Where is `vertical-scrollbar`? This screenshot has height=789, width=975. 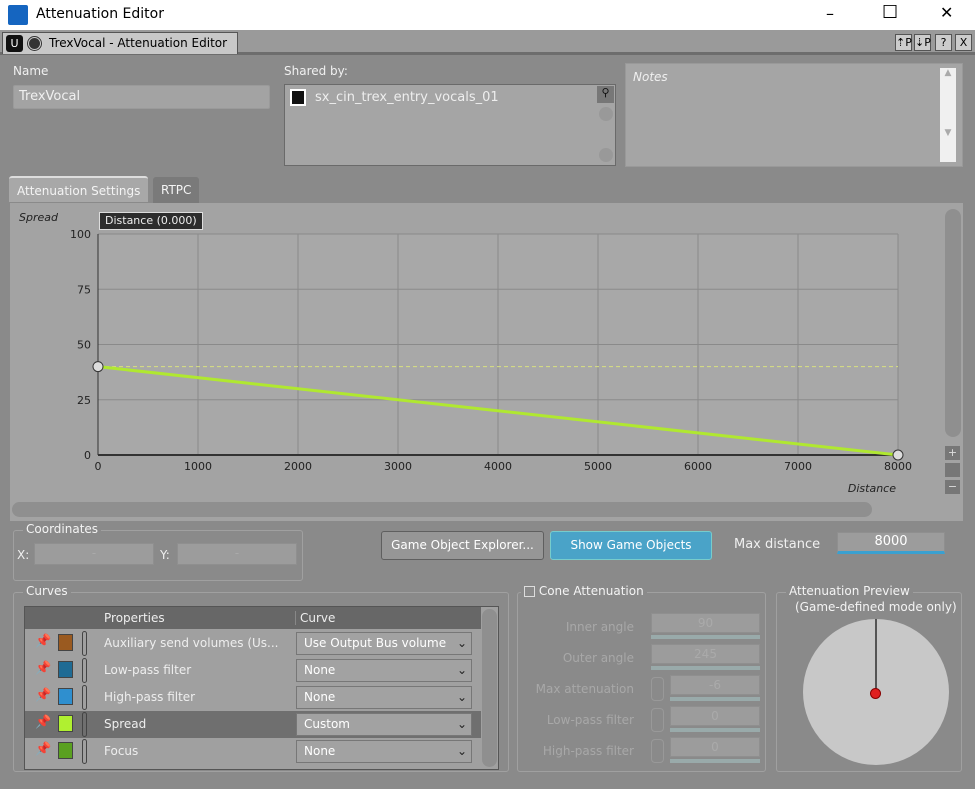 vertical-scrollbar is located at coordinates (953, 323).